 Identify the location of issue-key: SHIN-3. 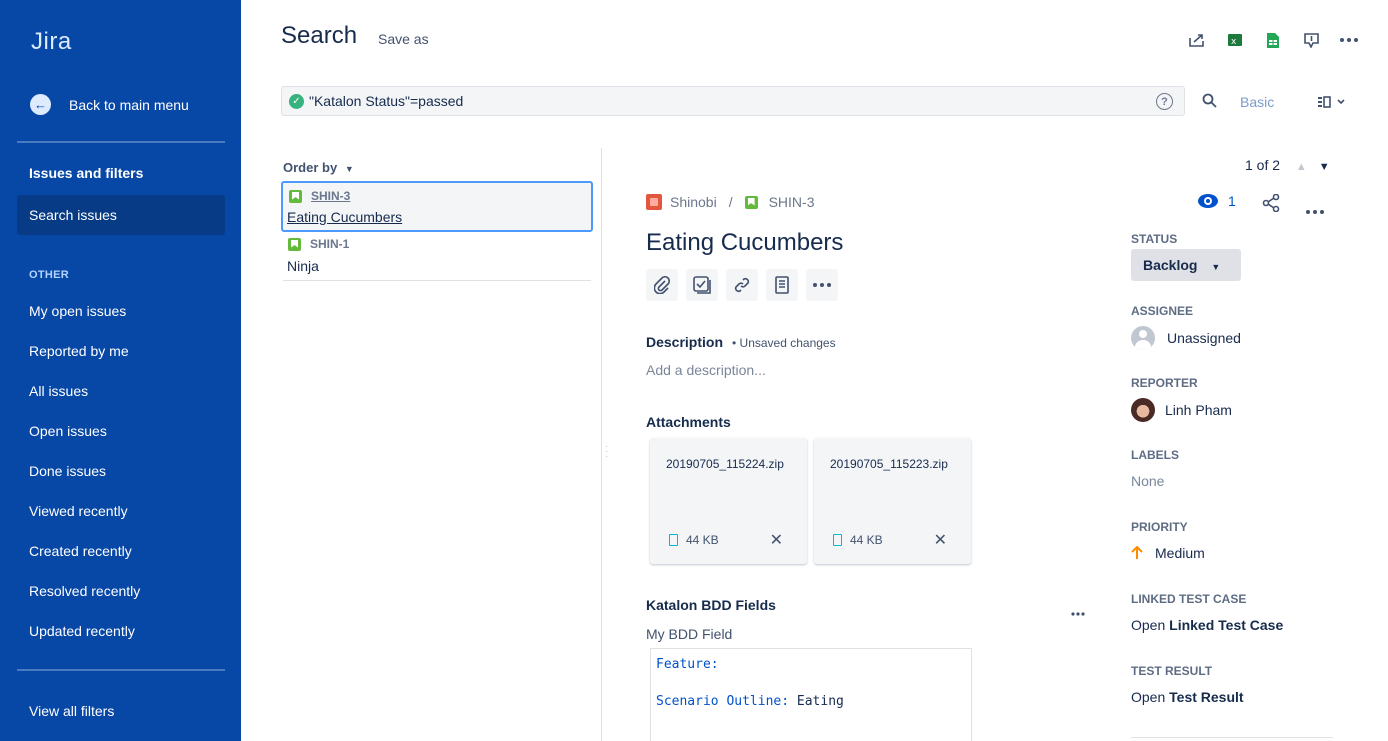
(330, 196).